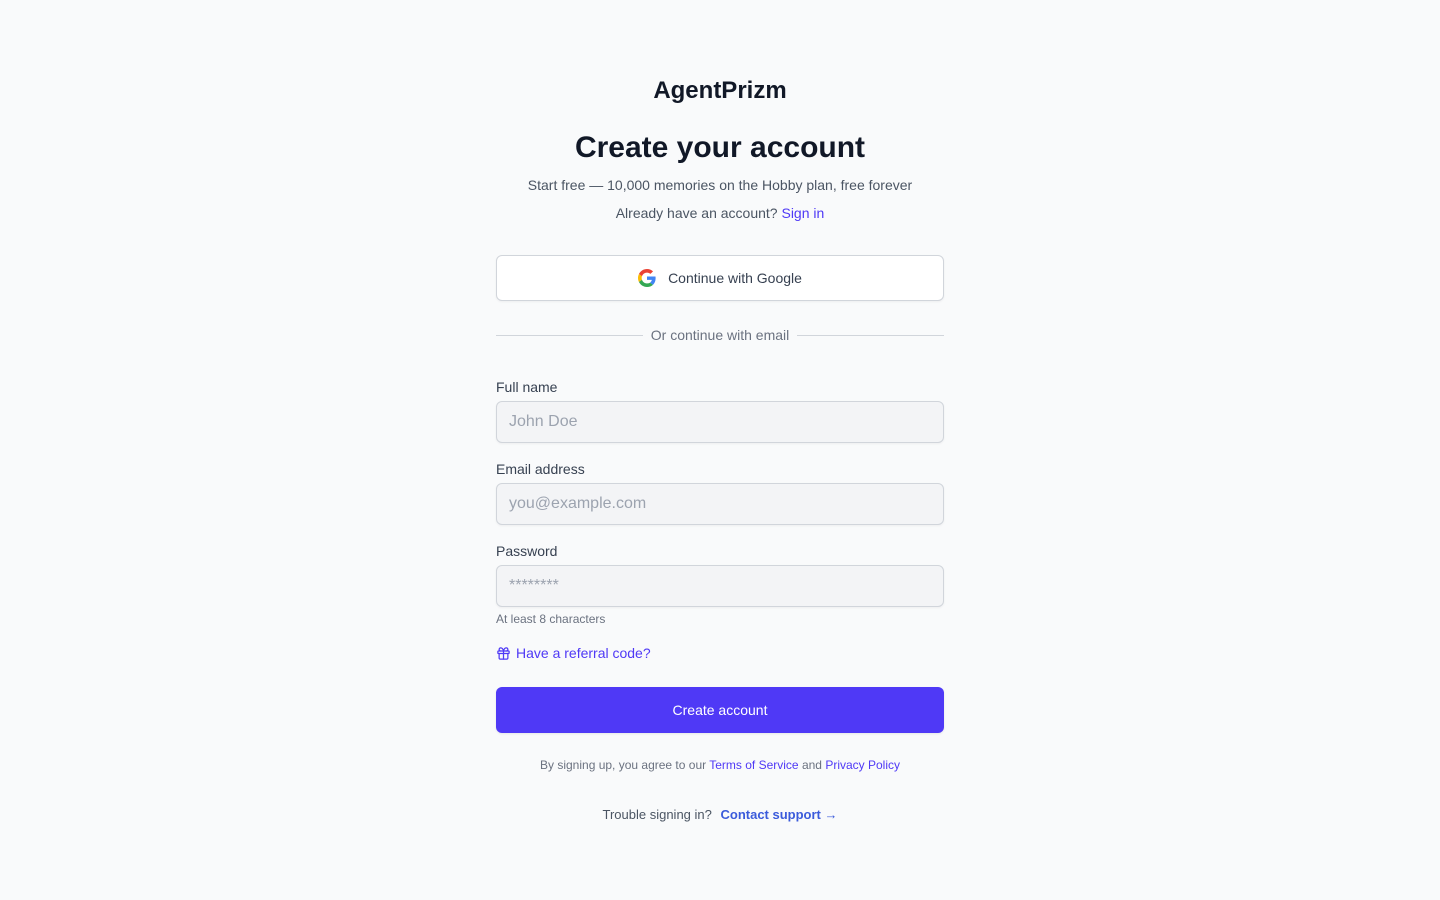 The height and width of the screenshot is (900, 1440). I want to click on terms-of-service-link: Terms of Service, so click(753, 765).